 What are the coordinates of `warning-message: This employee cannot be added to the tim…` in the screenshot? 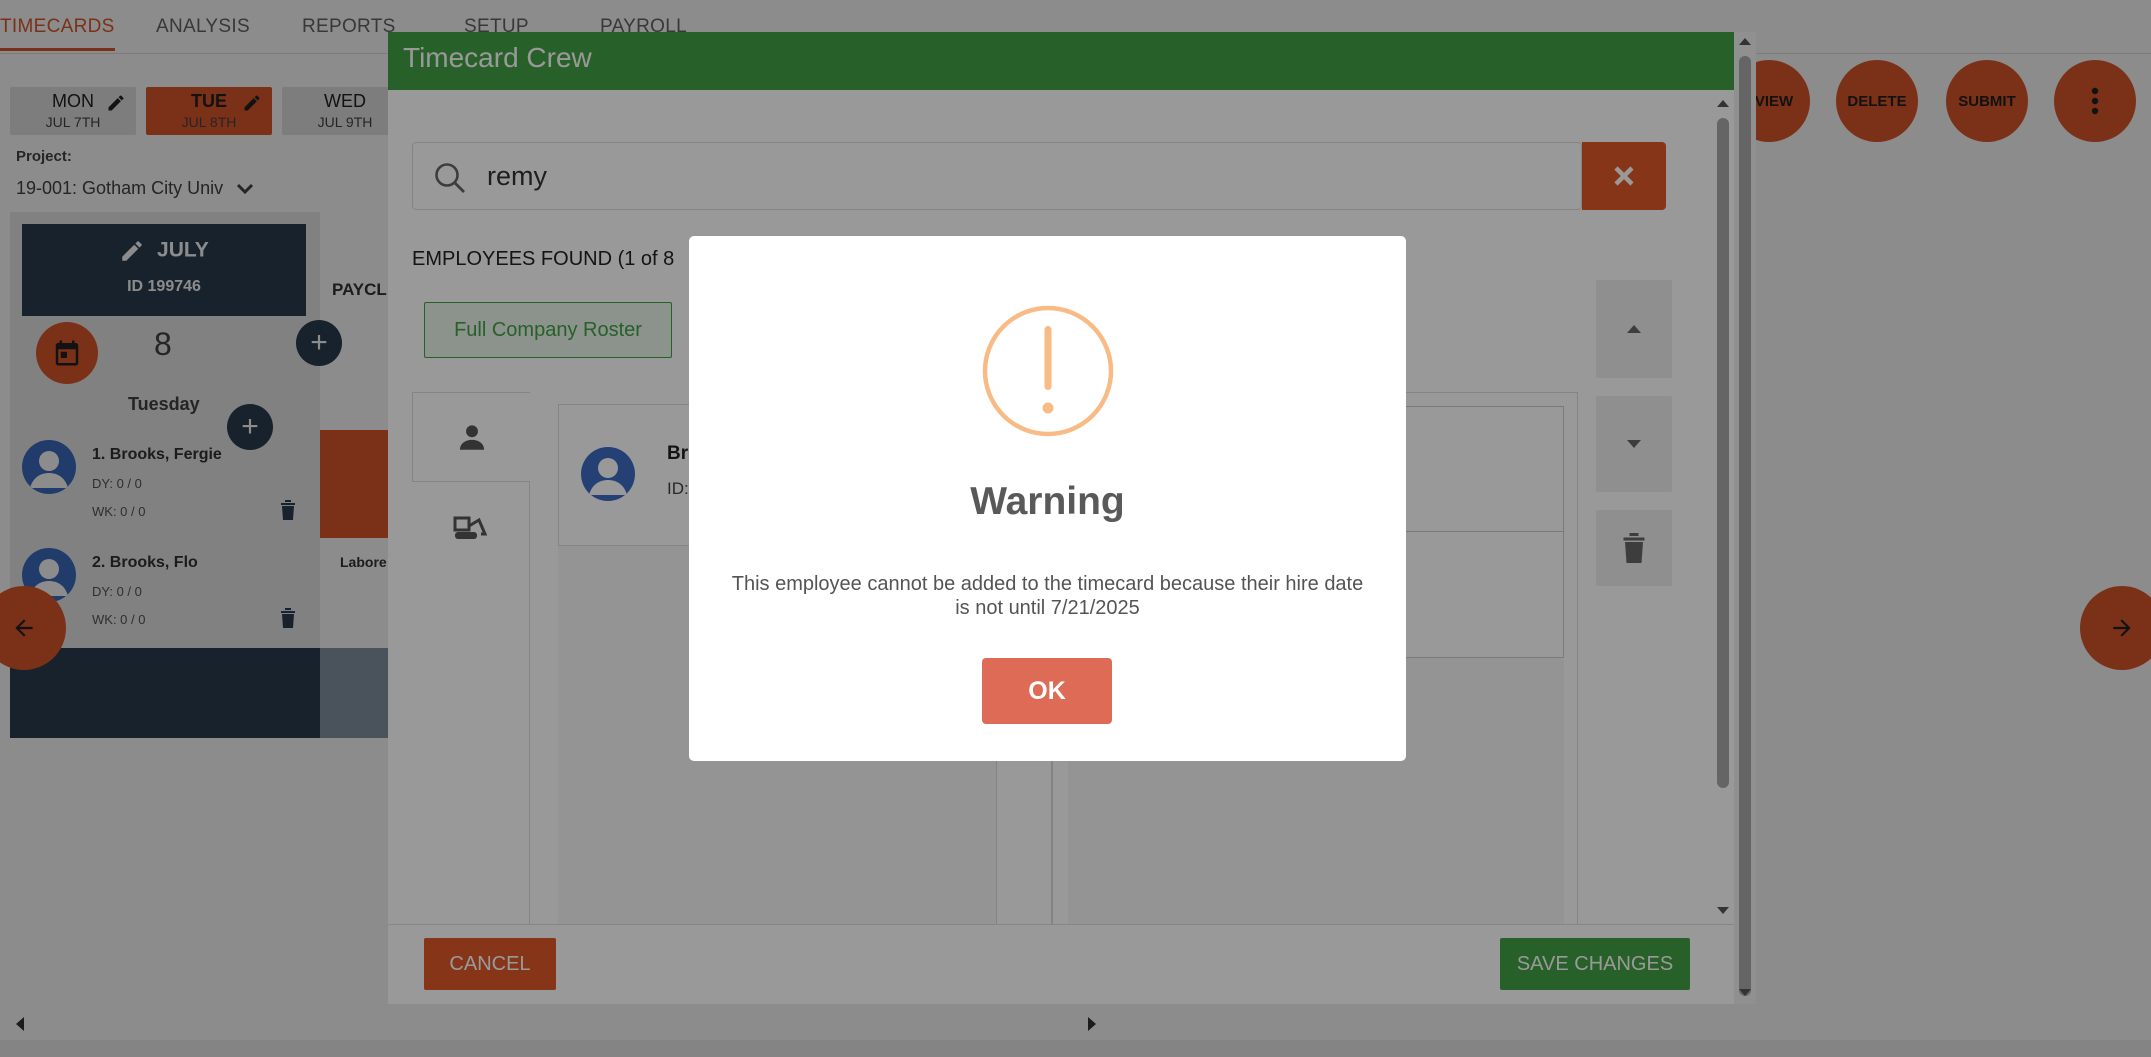 It's located at (1047, 596).